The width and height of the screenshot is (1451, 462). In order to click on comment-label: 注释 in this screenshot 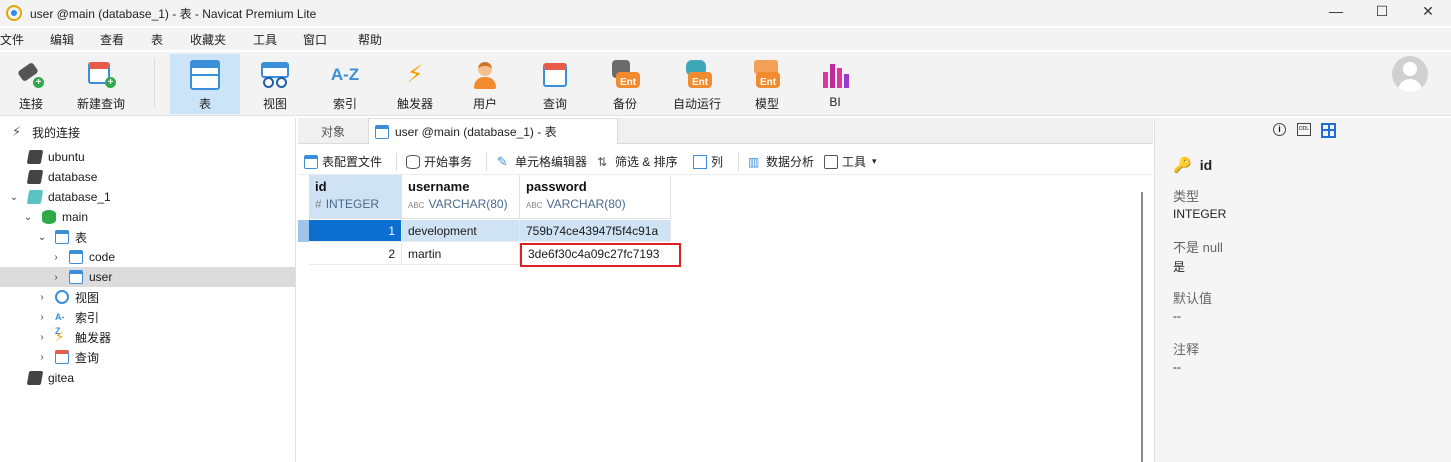, I will do `click(1186, 349)`.